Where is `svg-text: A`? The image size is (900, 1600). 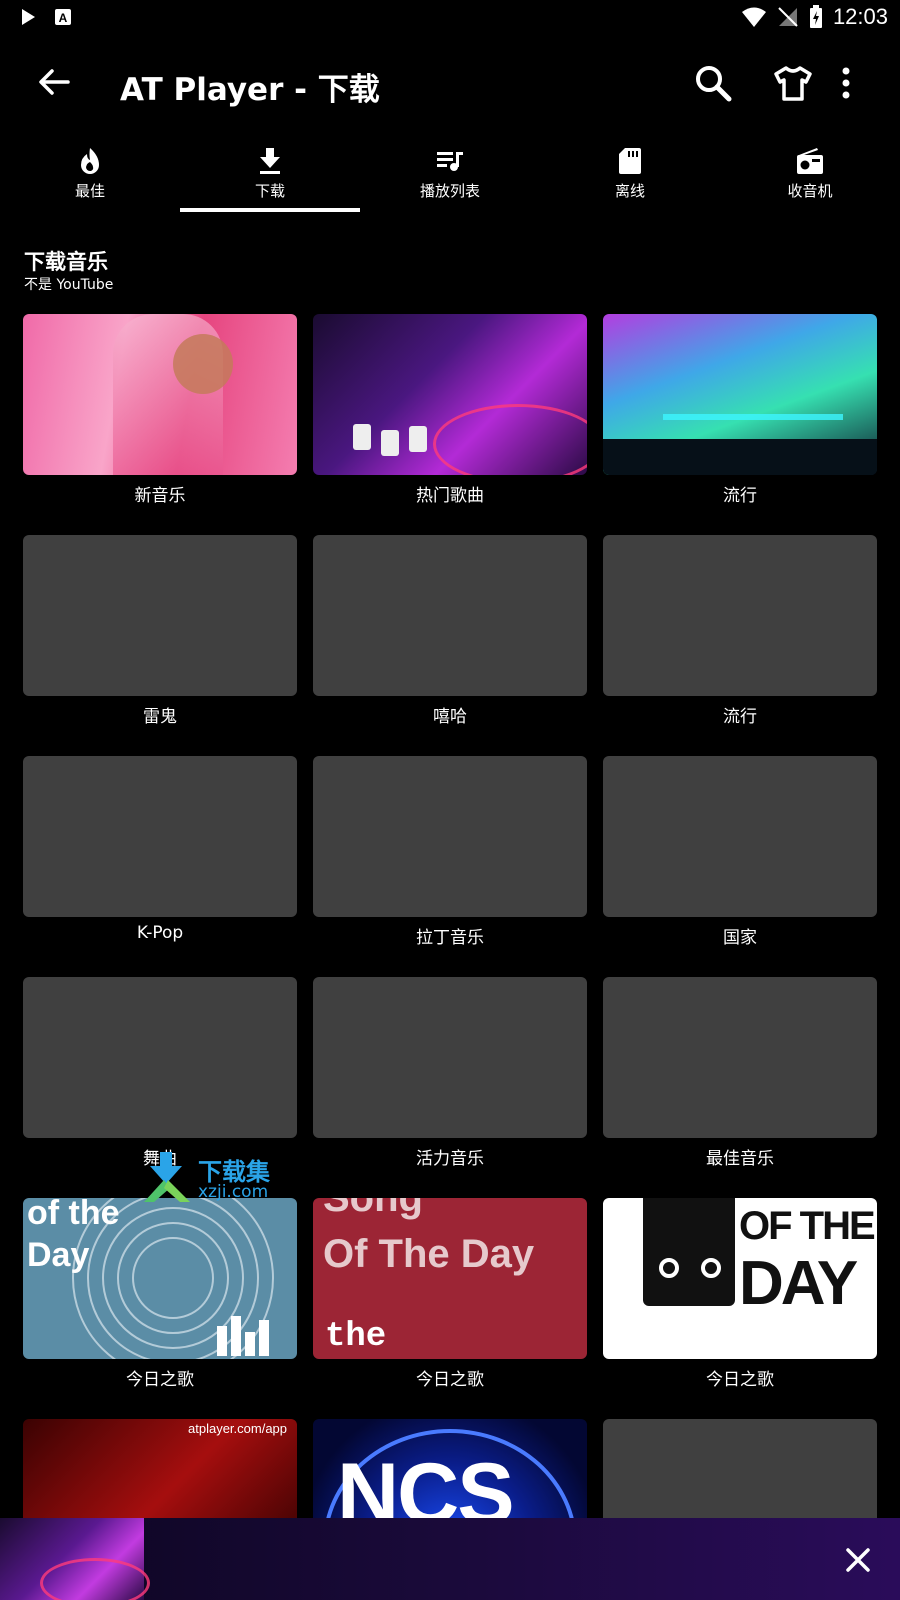 svg-text: A is located at coordinates (63, 18).